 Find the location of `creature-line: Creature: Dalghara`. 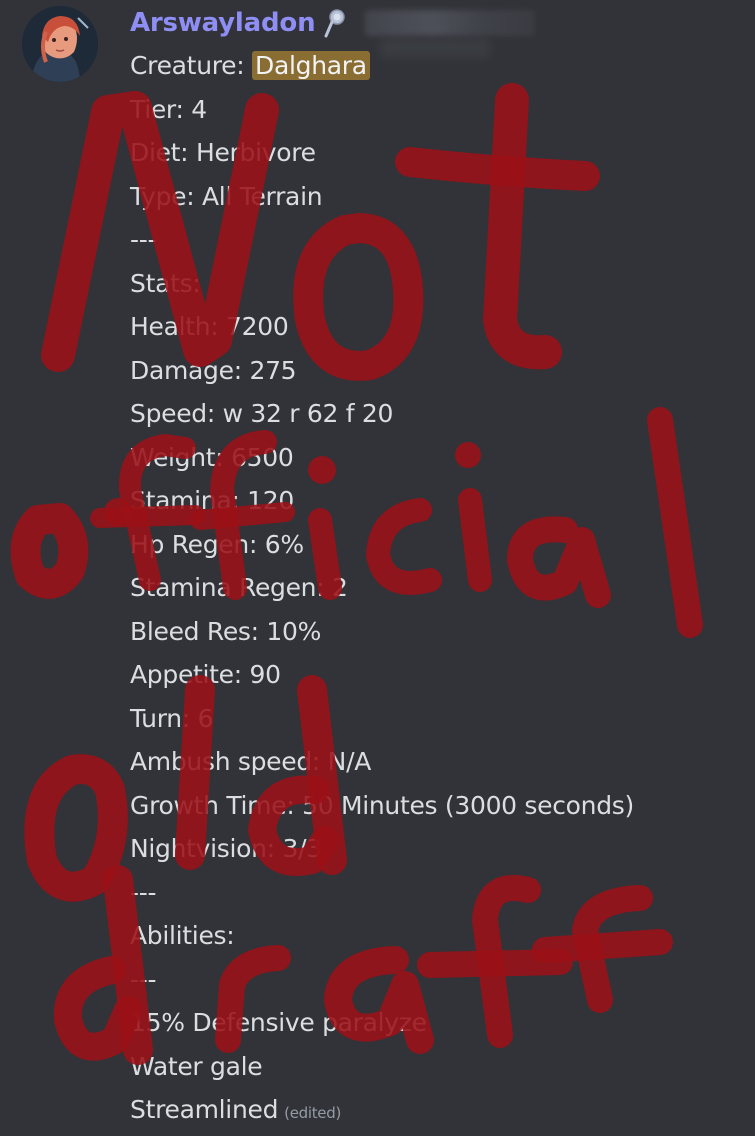

creature-line: Creature: Dalghara is located at coordinates (440, 66).